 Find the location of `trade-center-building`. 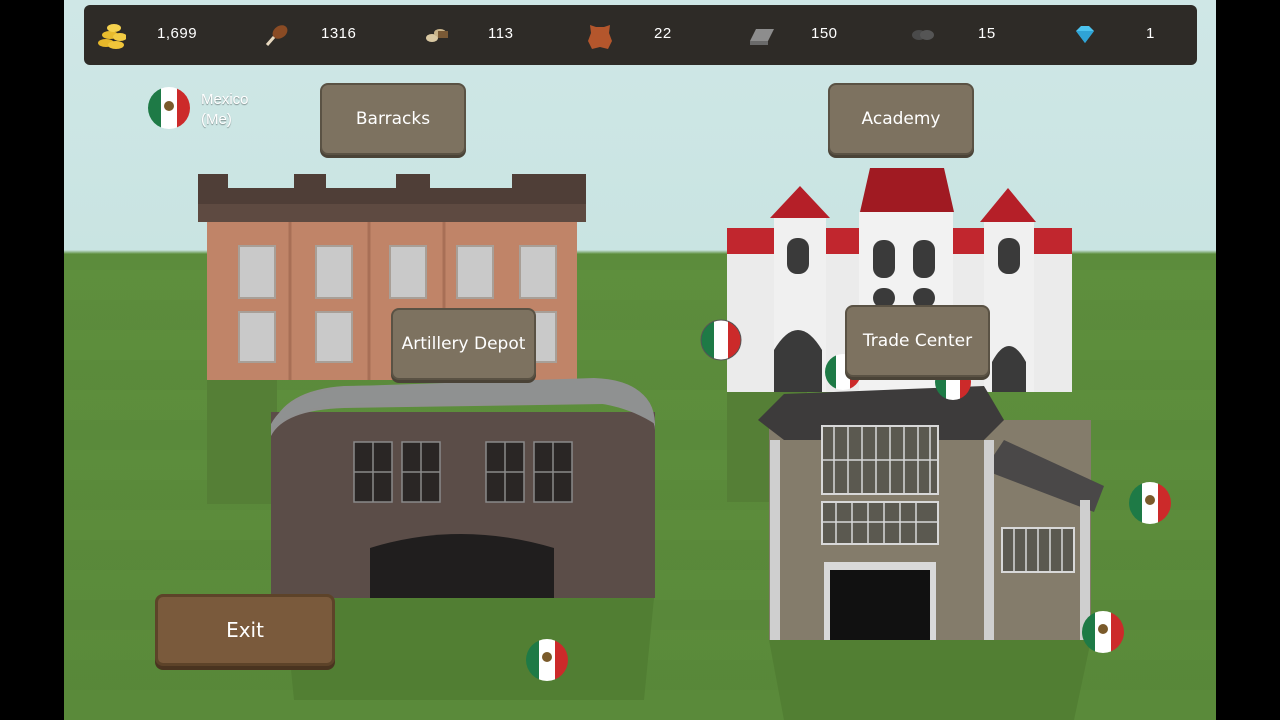

trade-center-building is located at coordinates (931, 553).